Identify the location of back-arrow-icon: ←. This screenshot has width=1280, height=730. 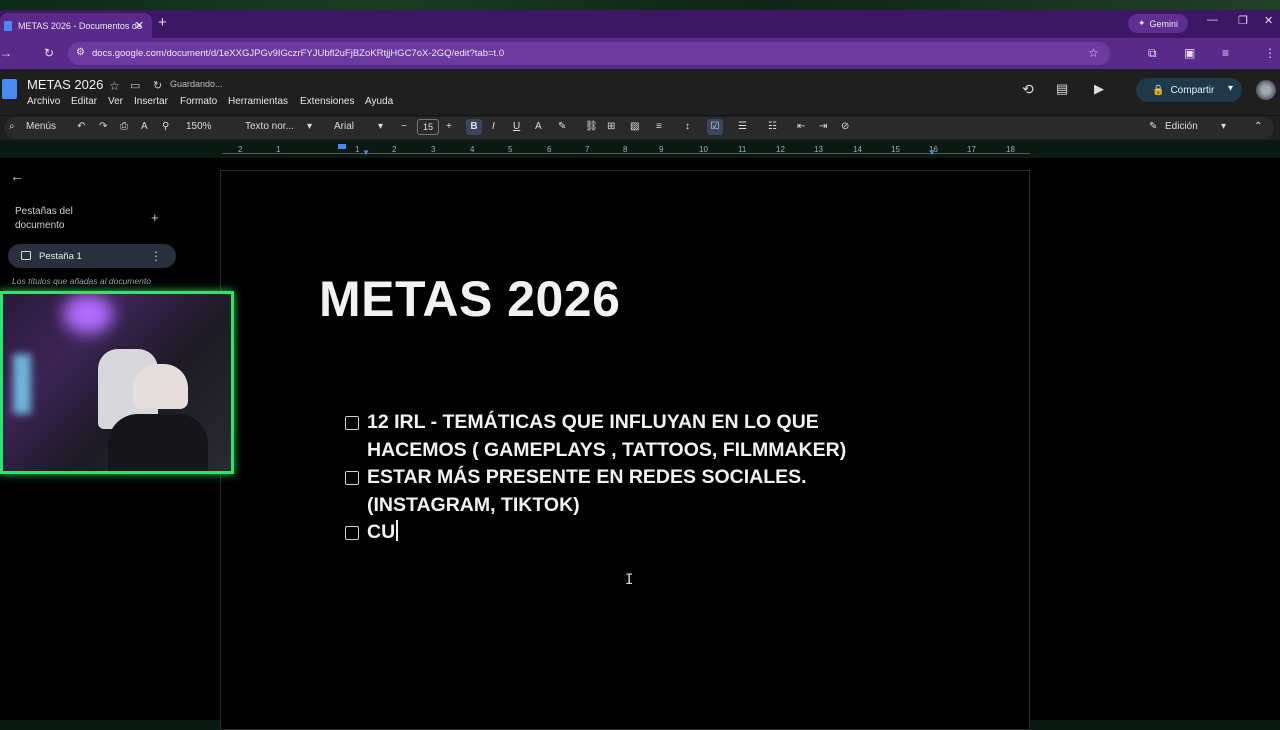
(17, 176).